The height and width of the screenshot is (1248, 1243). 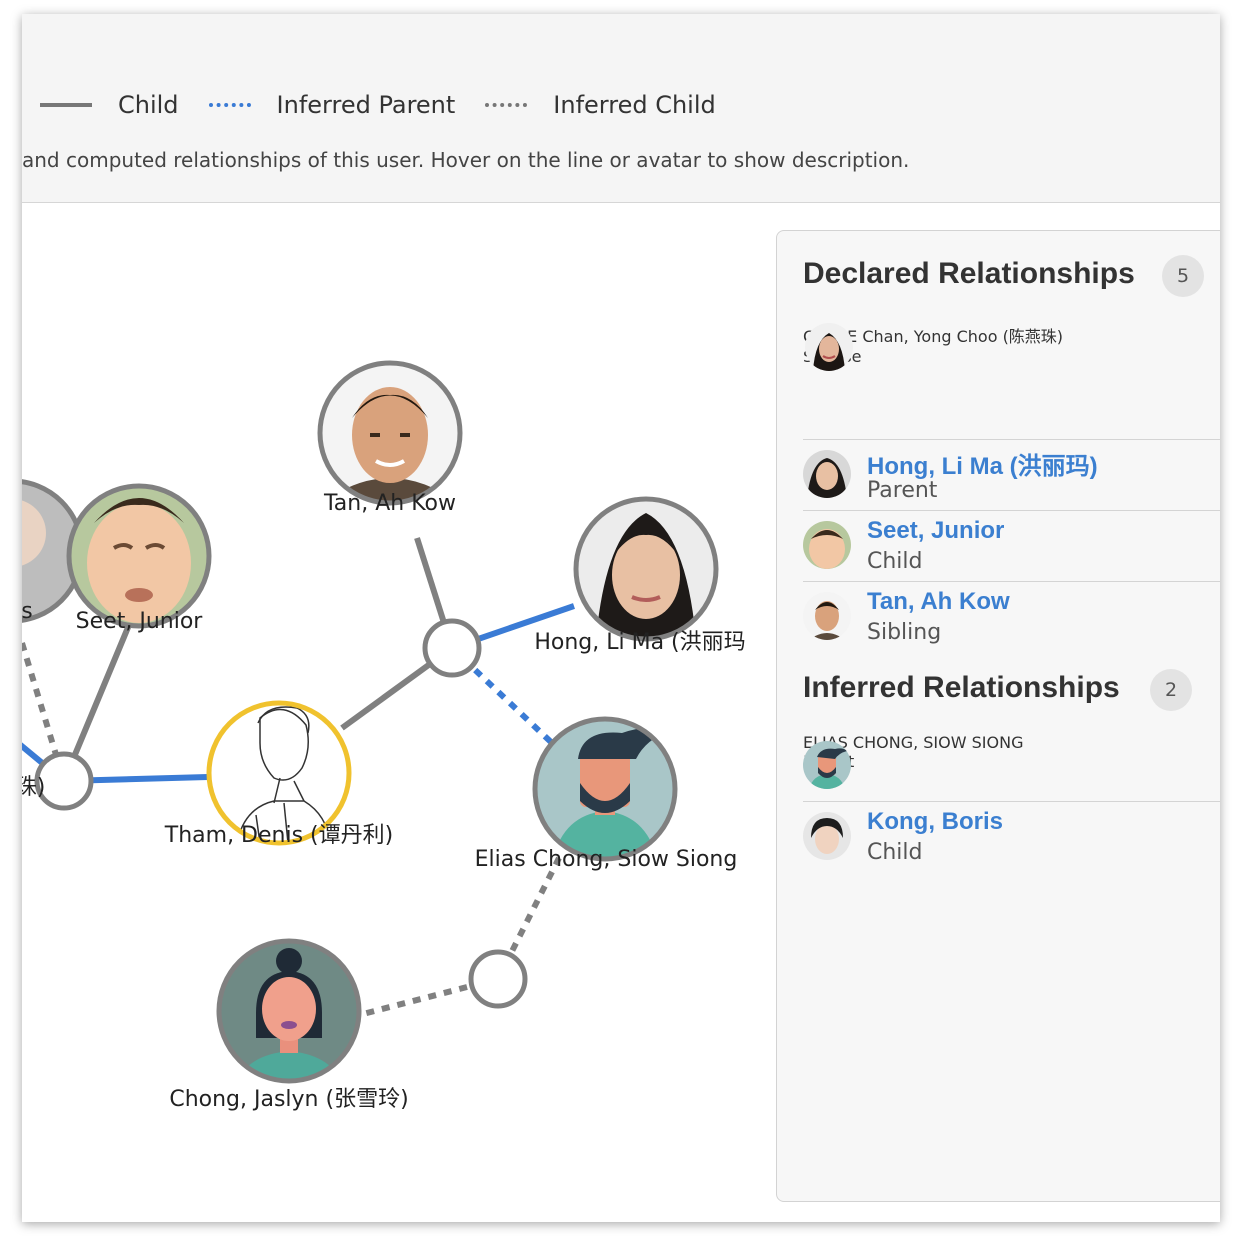 I want to click on declared-count-badge: 5, so click(x=1183, y=276).